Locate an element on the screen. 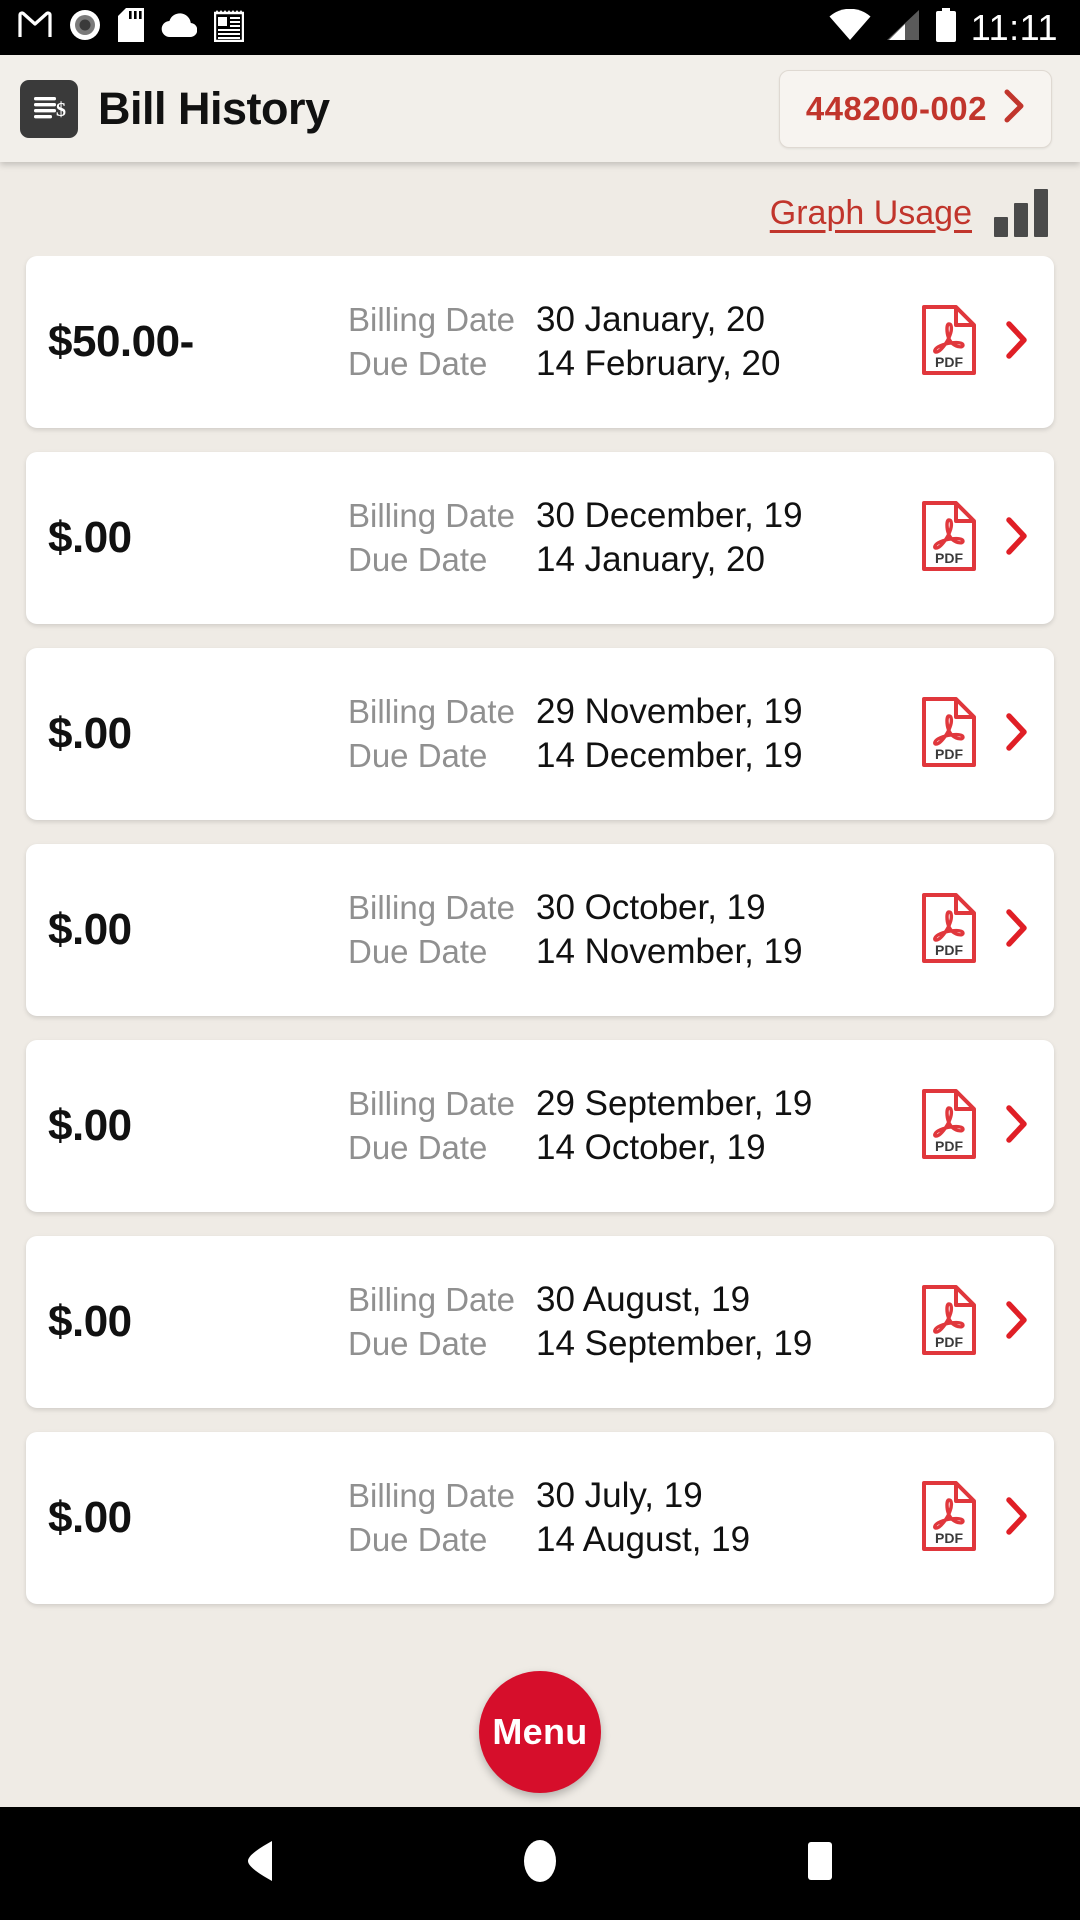 This screenshot has width=1080, height=1920. graph-usage-row: Graph Usage is located at coordinates (540, 209).